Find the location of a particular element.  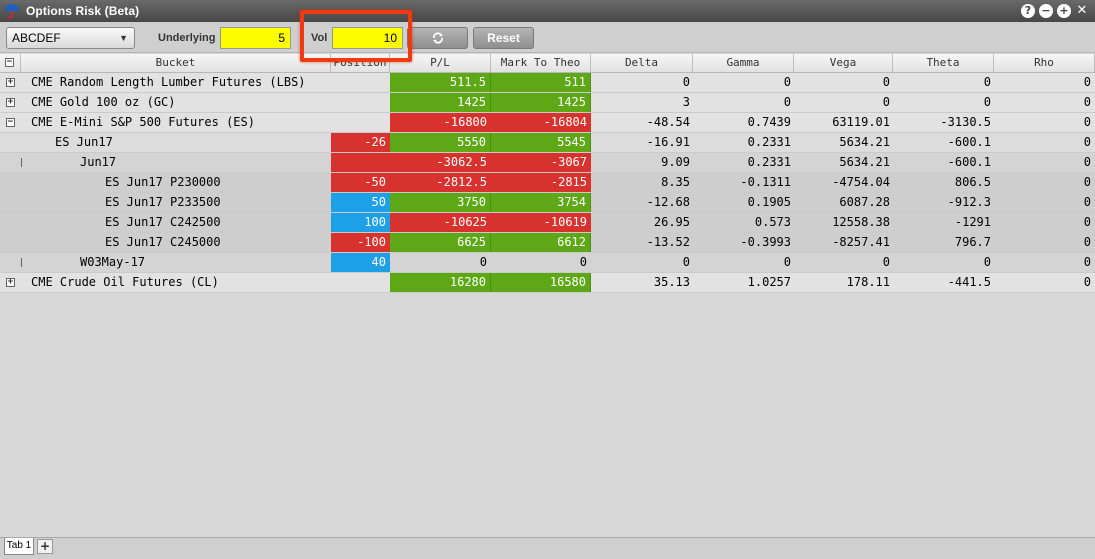

mark-to-theo-cell: 5545 is located at coordinates (541, 142).